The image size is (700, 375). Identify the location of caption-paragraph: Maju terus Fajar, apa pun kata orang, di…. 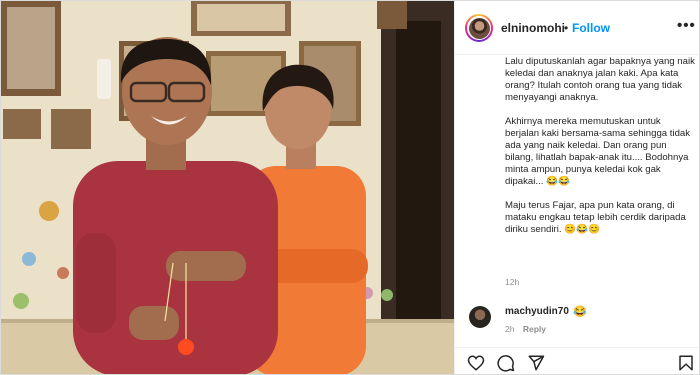
(595, 217).